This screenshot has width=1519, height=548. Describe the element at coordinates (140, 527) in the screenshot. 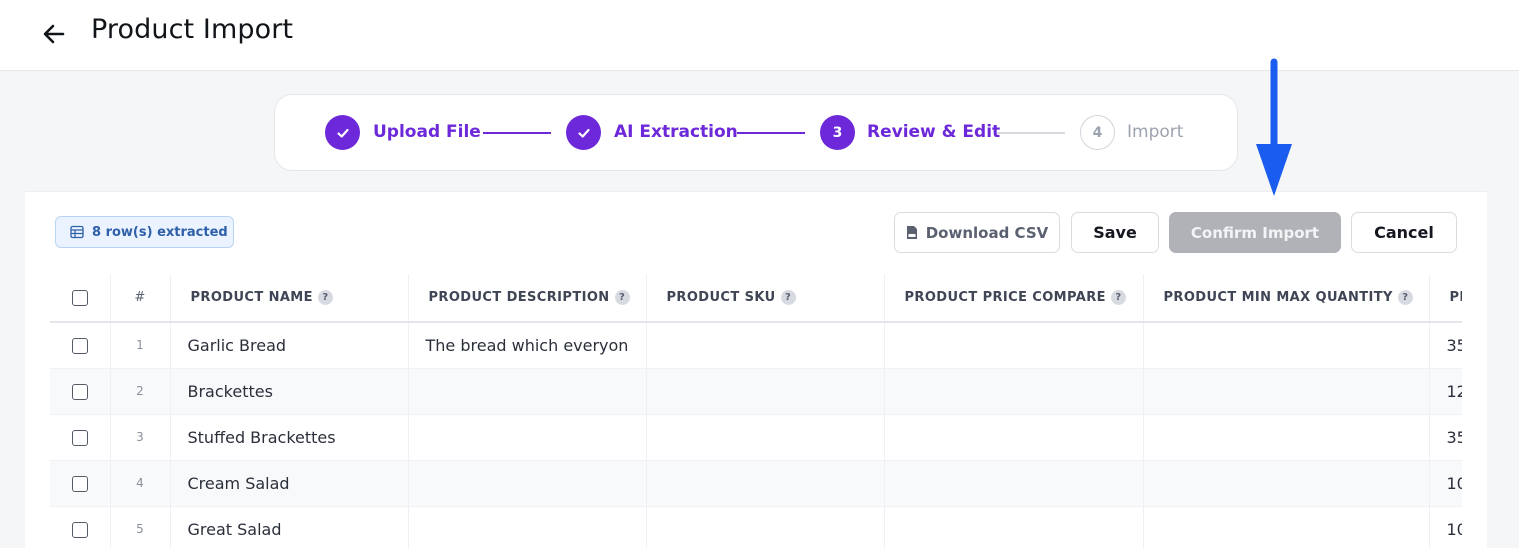

I see `row-number: 5` at that location.